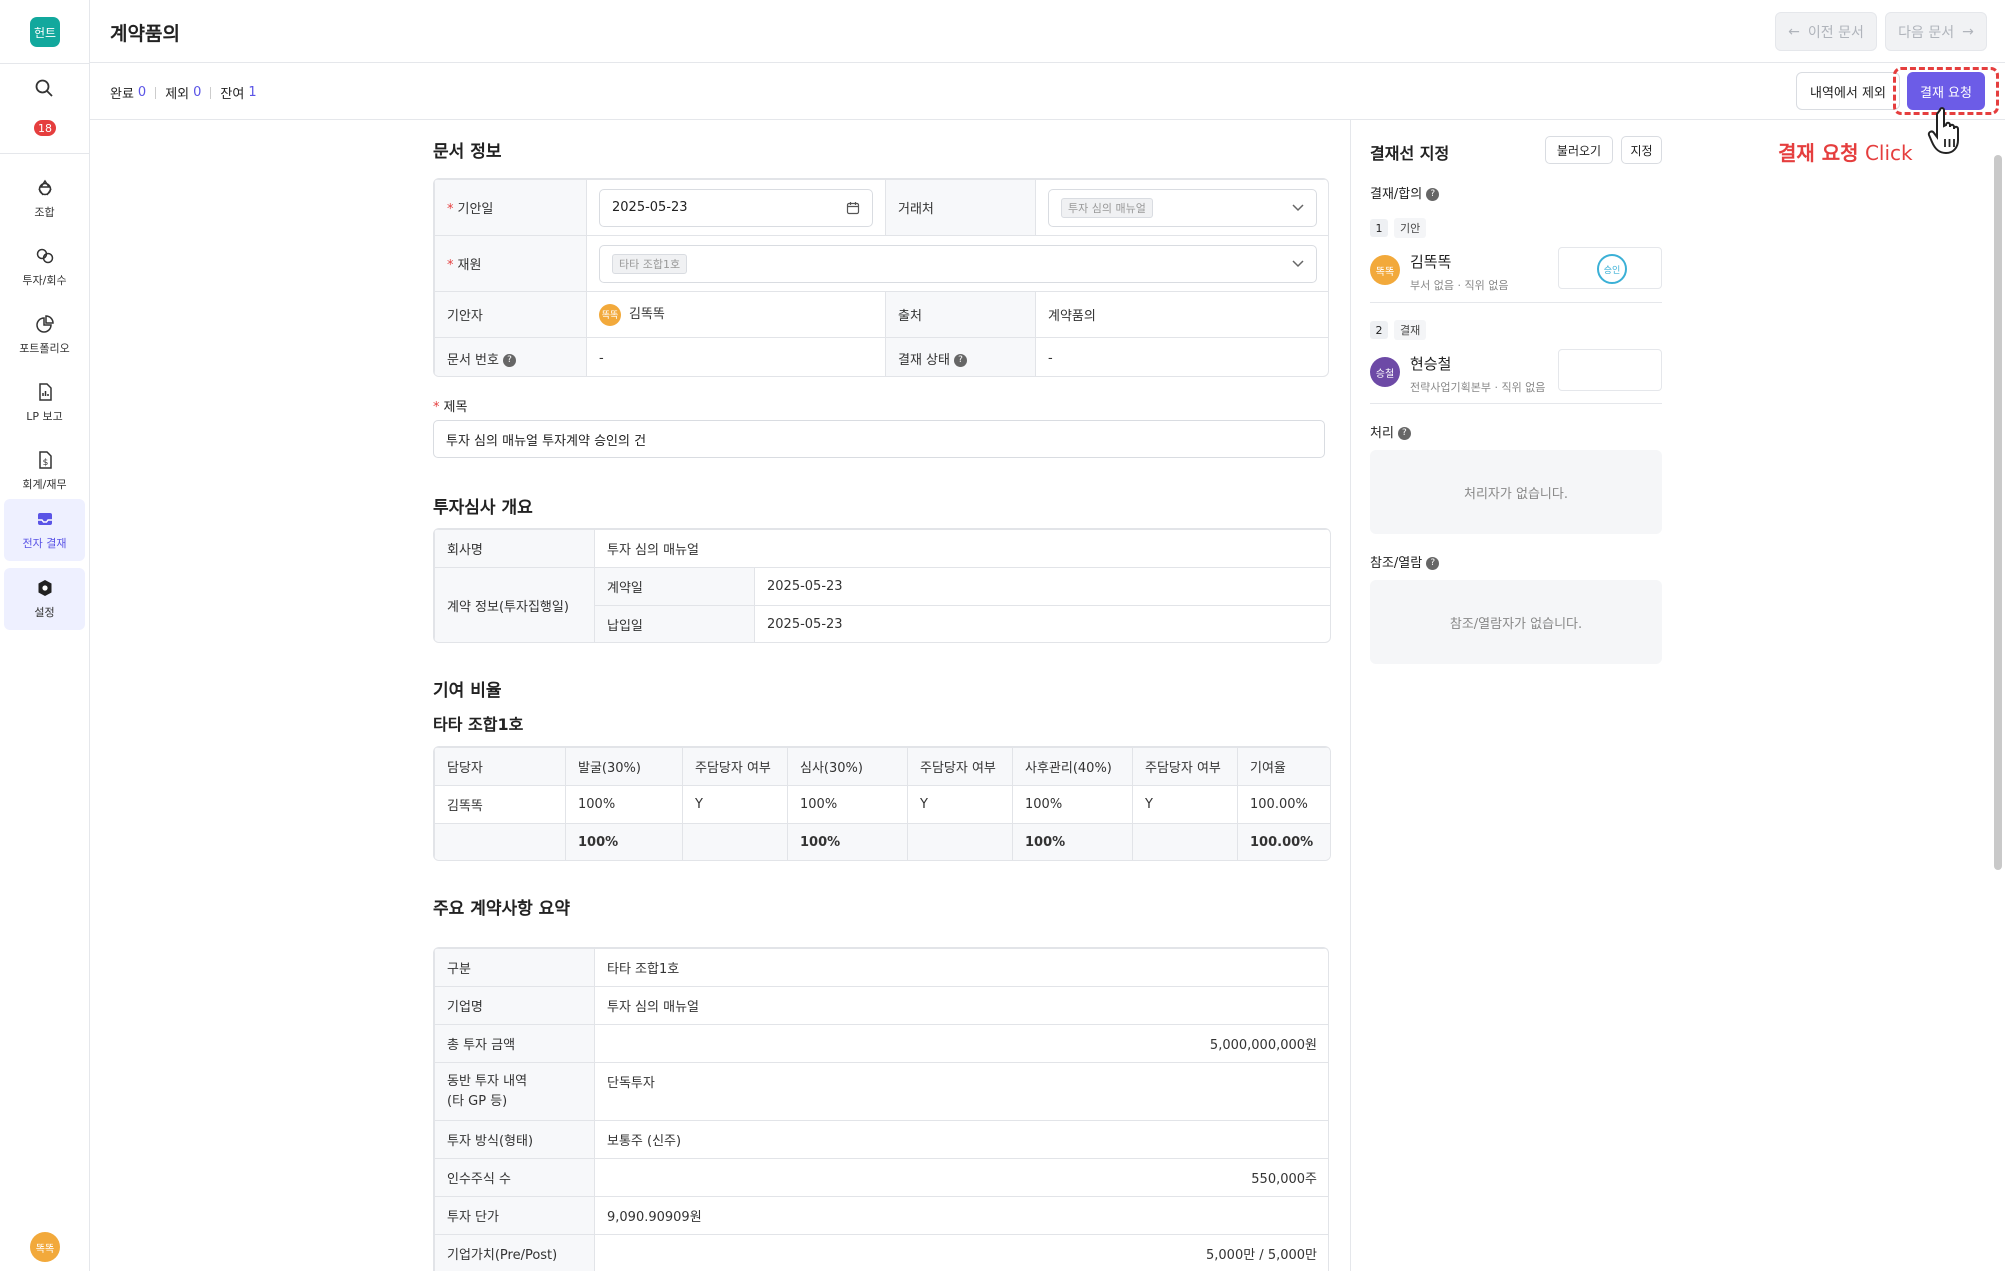 The width and height of the screenshot is (2005, 1271). Describe the element at coordinates (879, 439) in the screenshot. I see `subject-input: 투자 심의 매뉴얼 투자계약 승인의 건` at that location.